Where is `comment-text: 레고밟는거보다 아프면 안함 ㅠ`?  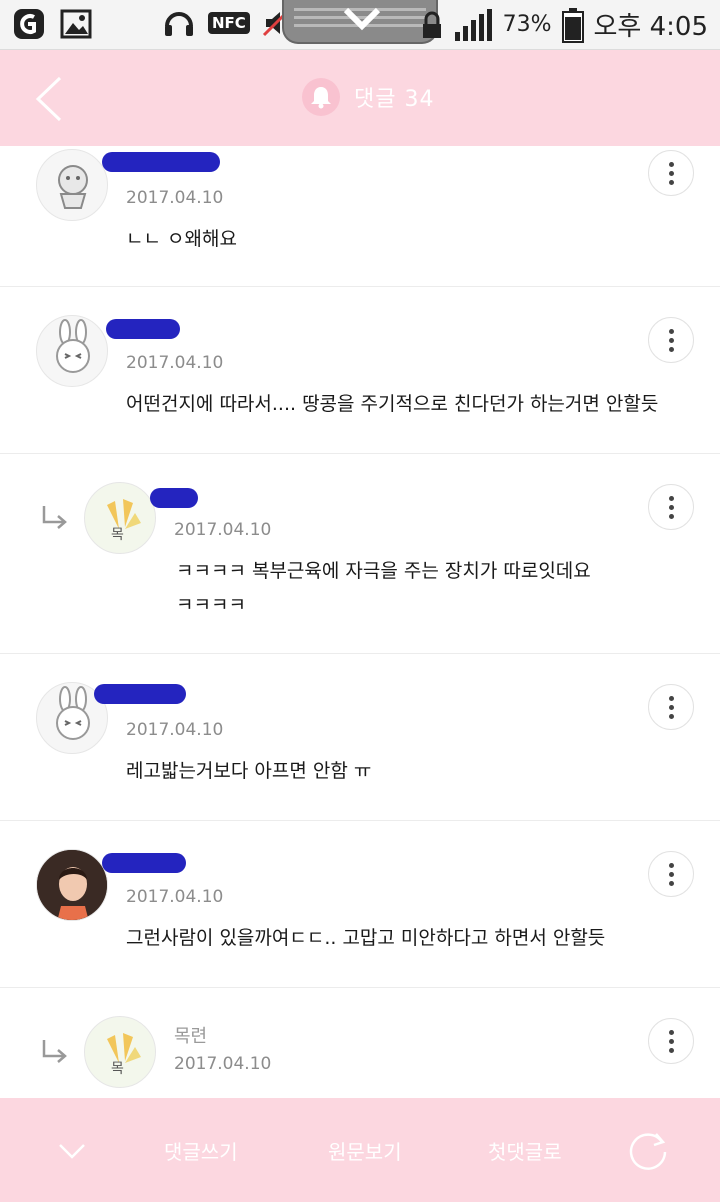
comment-text: 레고밟는거보다 아프면 안함 ㅠ is located at coordinates (248, 771).